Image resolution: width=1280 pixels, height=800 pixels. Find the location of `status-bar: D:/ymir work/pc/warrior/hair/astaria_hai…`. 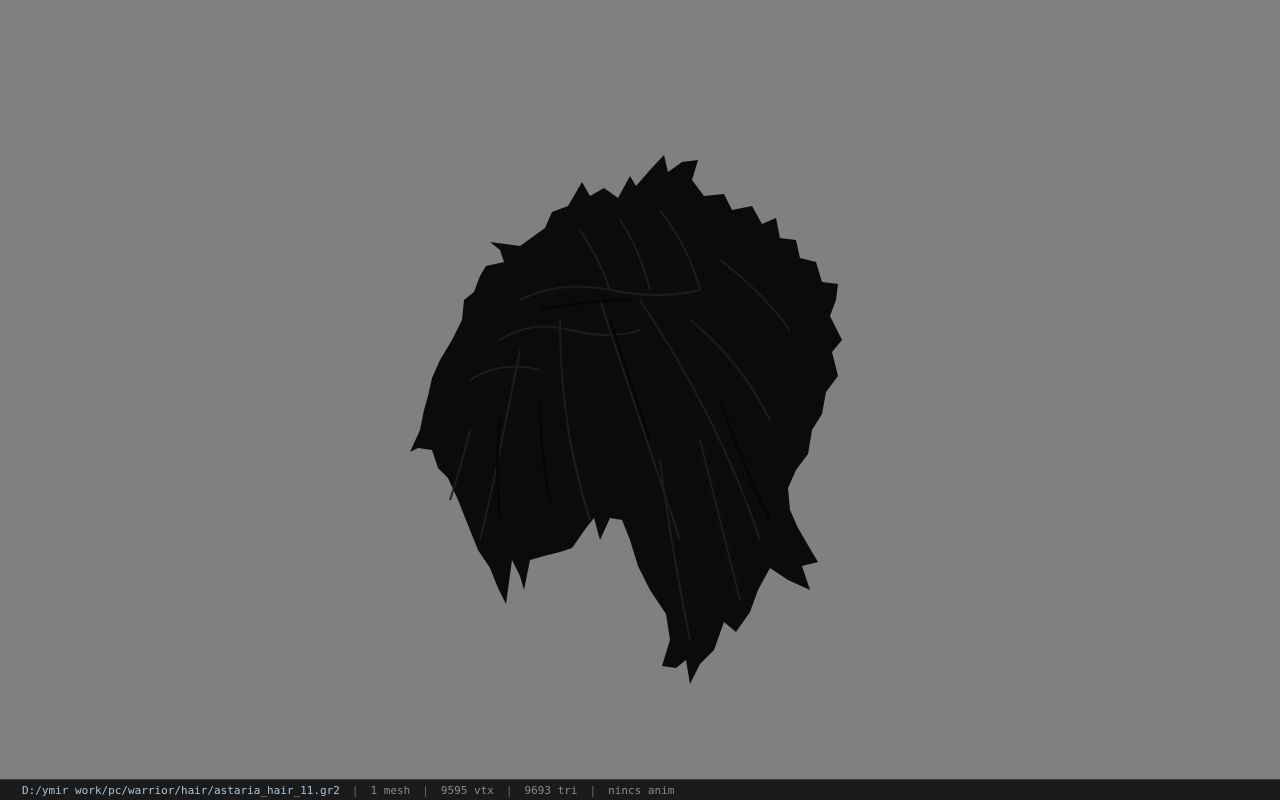

status-bar: D:/ymir work/pc/warrior/hair/astaria_hai… is located at coordinates (640, 789).